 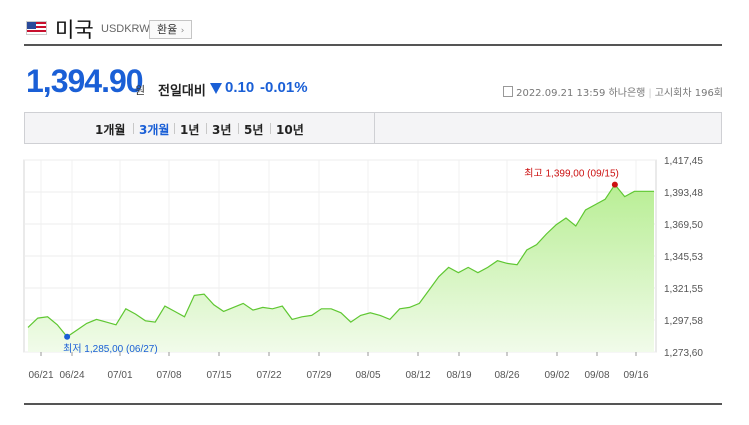 I want to click on x-tick-label: 08/26, so click(x=506, y=375).